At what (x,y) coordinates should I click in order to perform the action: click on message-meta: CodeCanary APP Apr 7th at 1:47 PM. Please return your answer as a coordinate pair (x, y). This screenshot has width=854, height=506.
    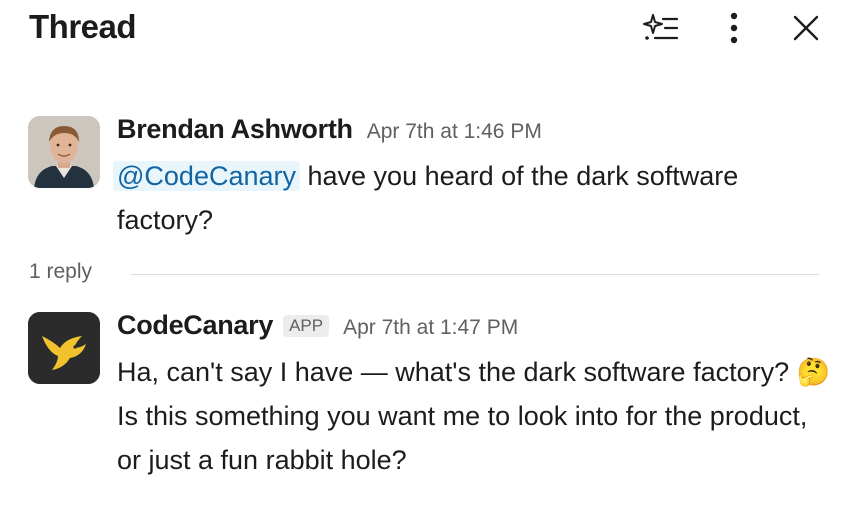
    Looking at the image, I should click on (317, 325).